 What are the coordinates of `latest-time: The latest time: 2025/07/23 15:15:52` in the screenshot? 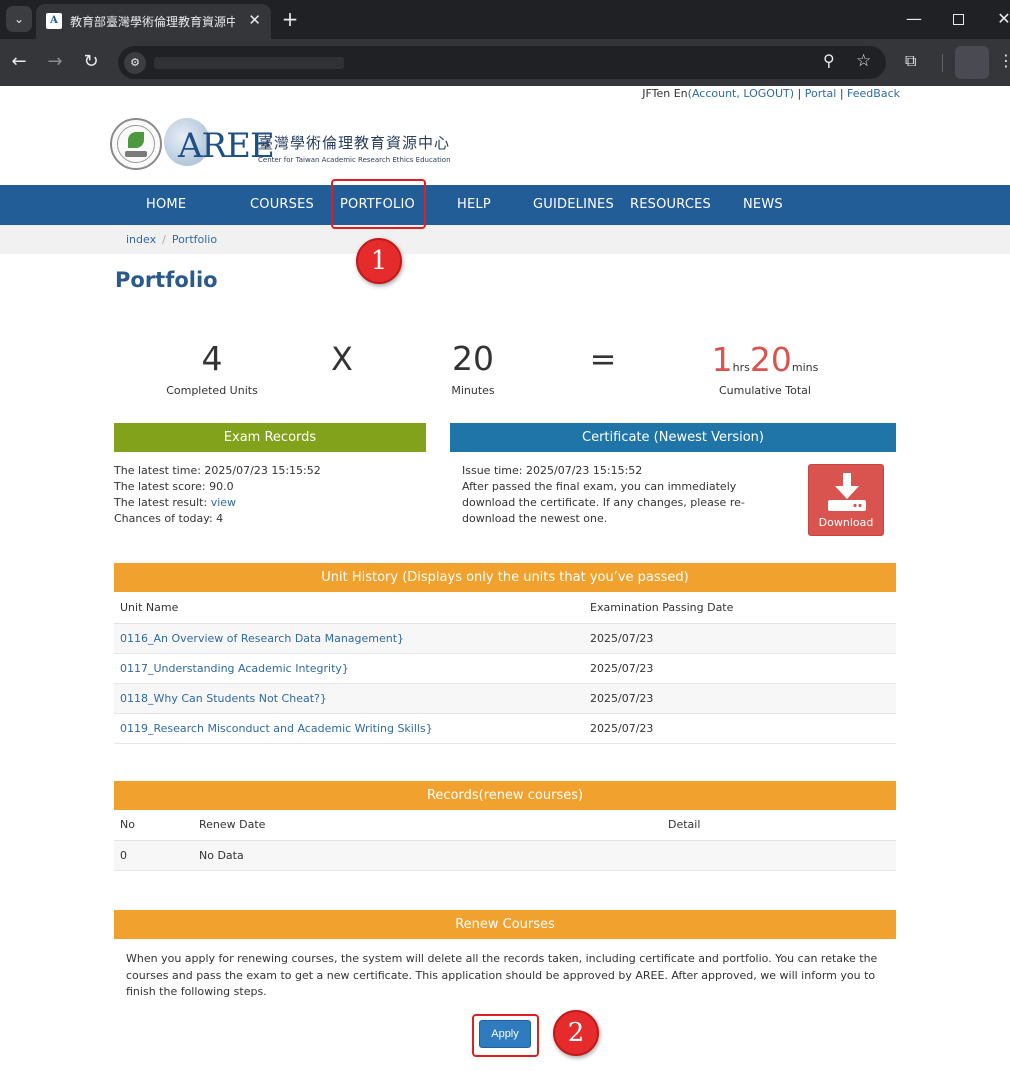 It's located at (217, 470).